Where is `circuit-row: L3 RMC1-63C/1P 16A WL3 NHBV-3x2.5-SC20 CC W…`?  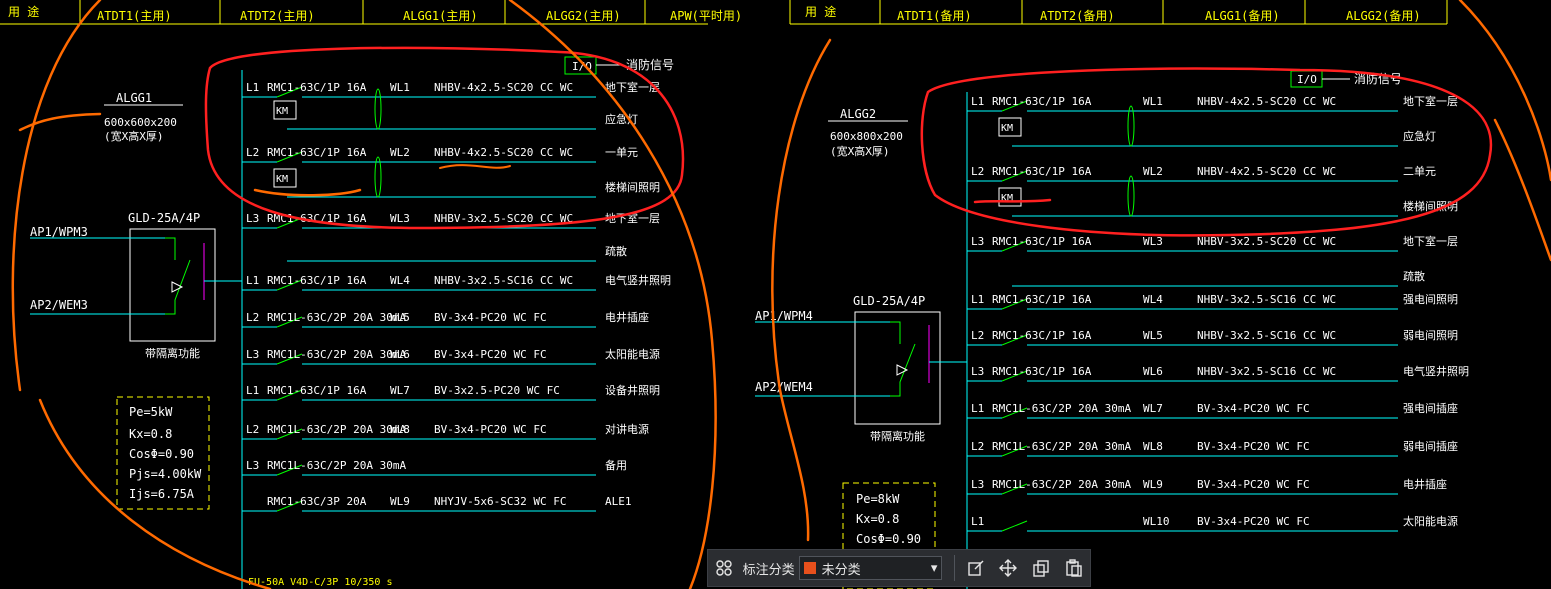
circuit-row: L3 RMC1-63C/1P 16A WL3 NHBV-3x2.5-SC20 CC W… is located at coordinates (1212, 243).